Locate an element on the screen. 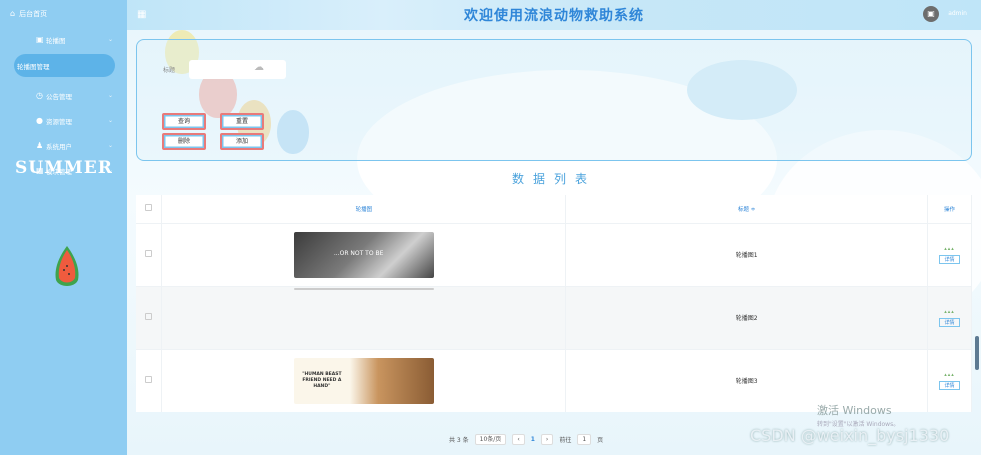 This screenshot has width=981, height=455. sidebar-item-label: 系统用户 is located at coordinates (59, 146).